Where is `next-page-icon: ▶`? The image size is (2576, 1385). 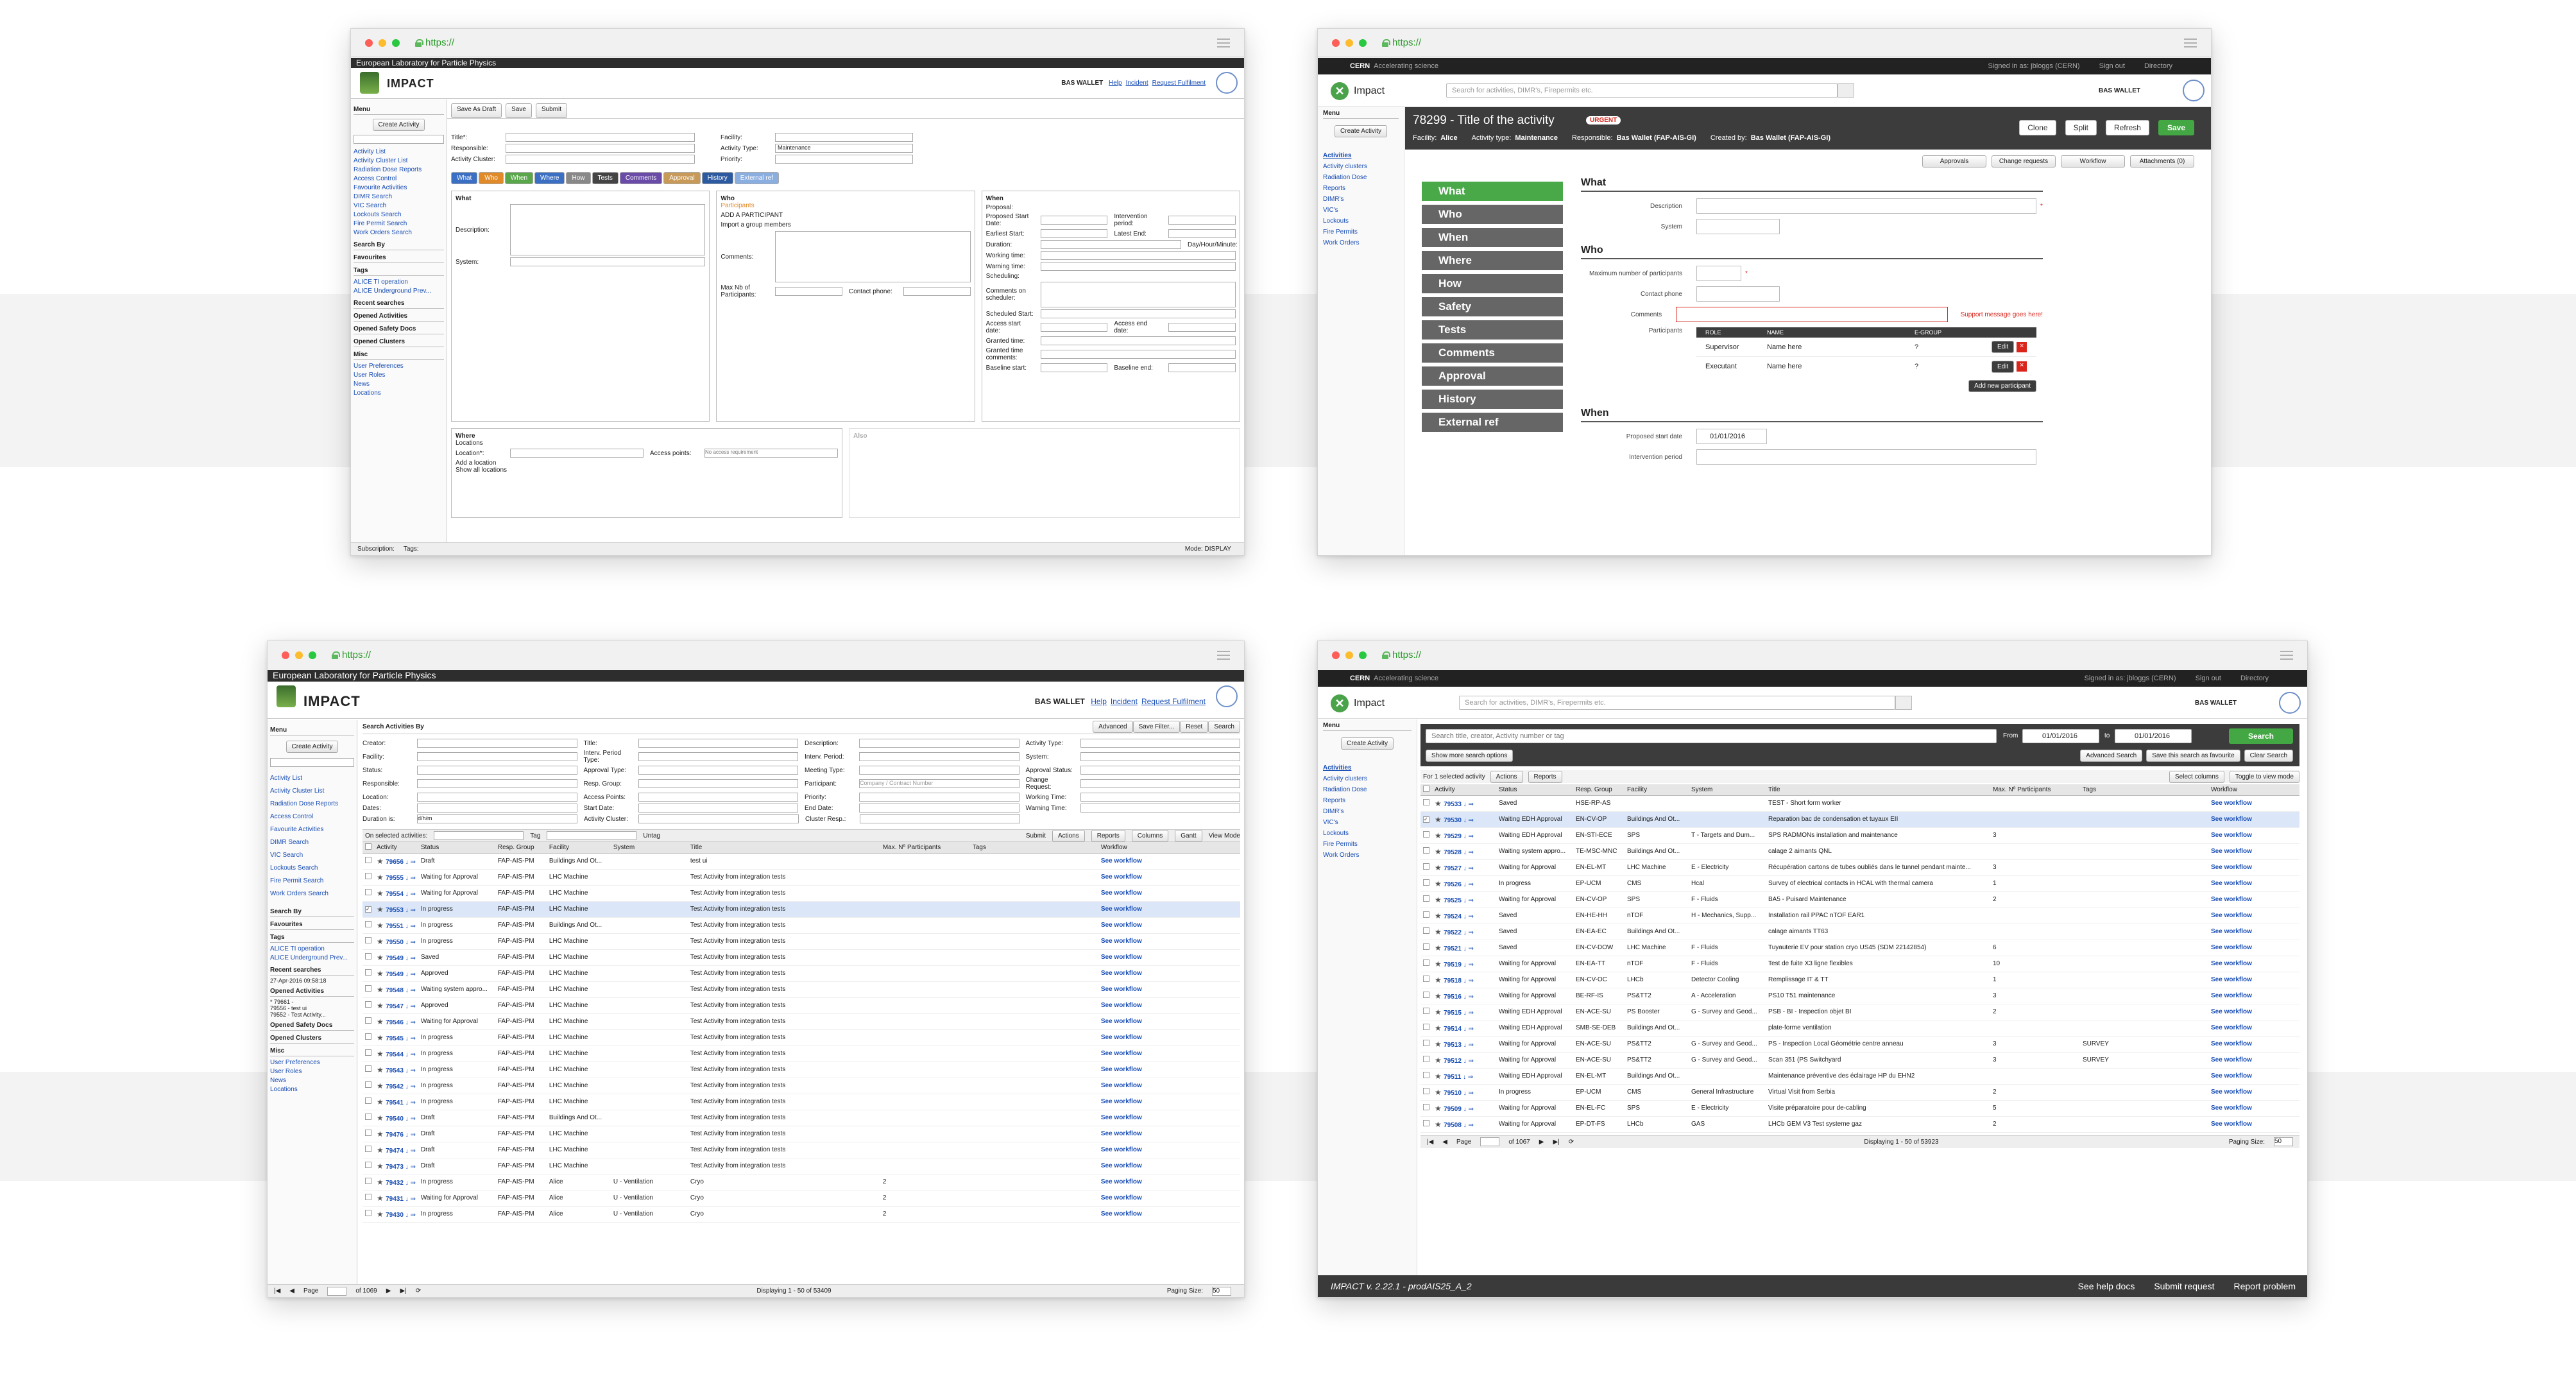 next-page-icon: ▶ is located at coordinates (1541, 1142).